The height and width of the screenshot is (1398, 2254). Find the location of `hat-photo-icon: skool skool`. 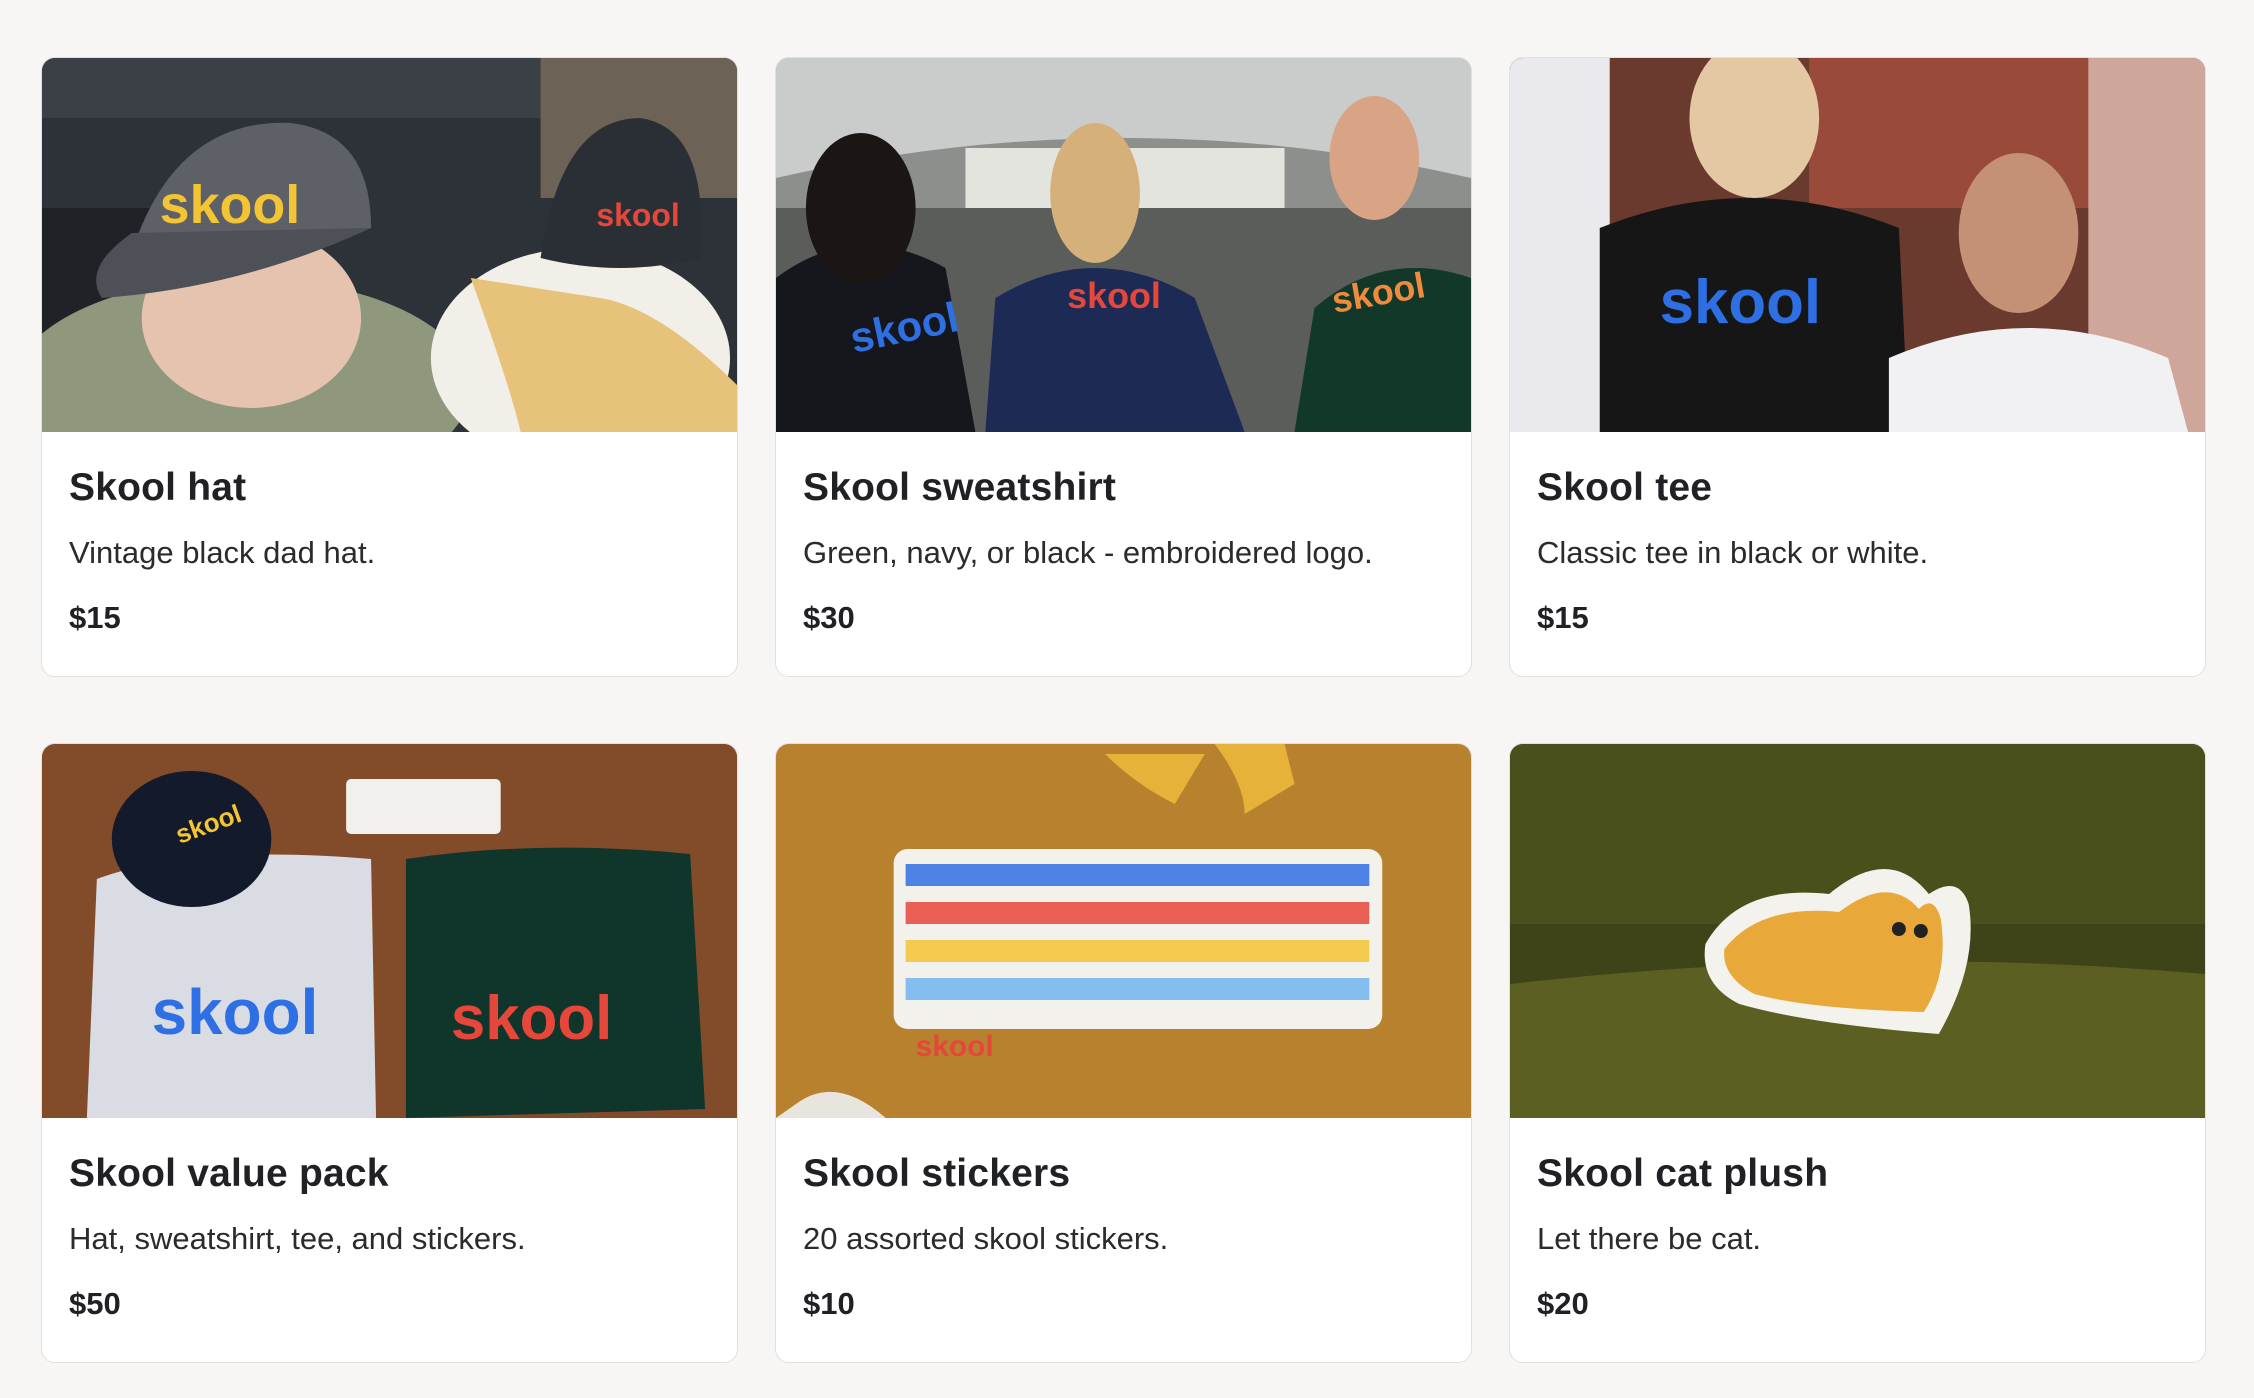

hat-photo-icon: skool skool is located at coordinates (389, 245).